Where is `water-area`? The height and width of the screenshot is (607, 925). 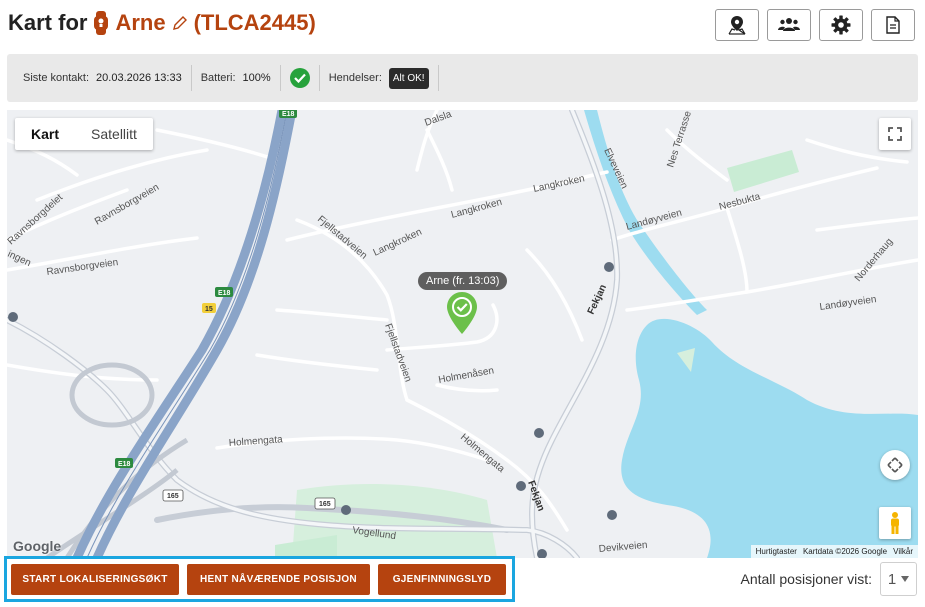 water-area is located at coordinates (769, 438).